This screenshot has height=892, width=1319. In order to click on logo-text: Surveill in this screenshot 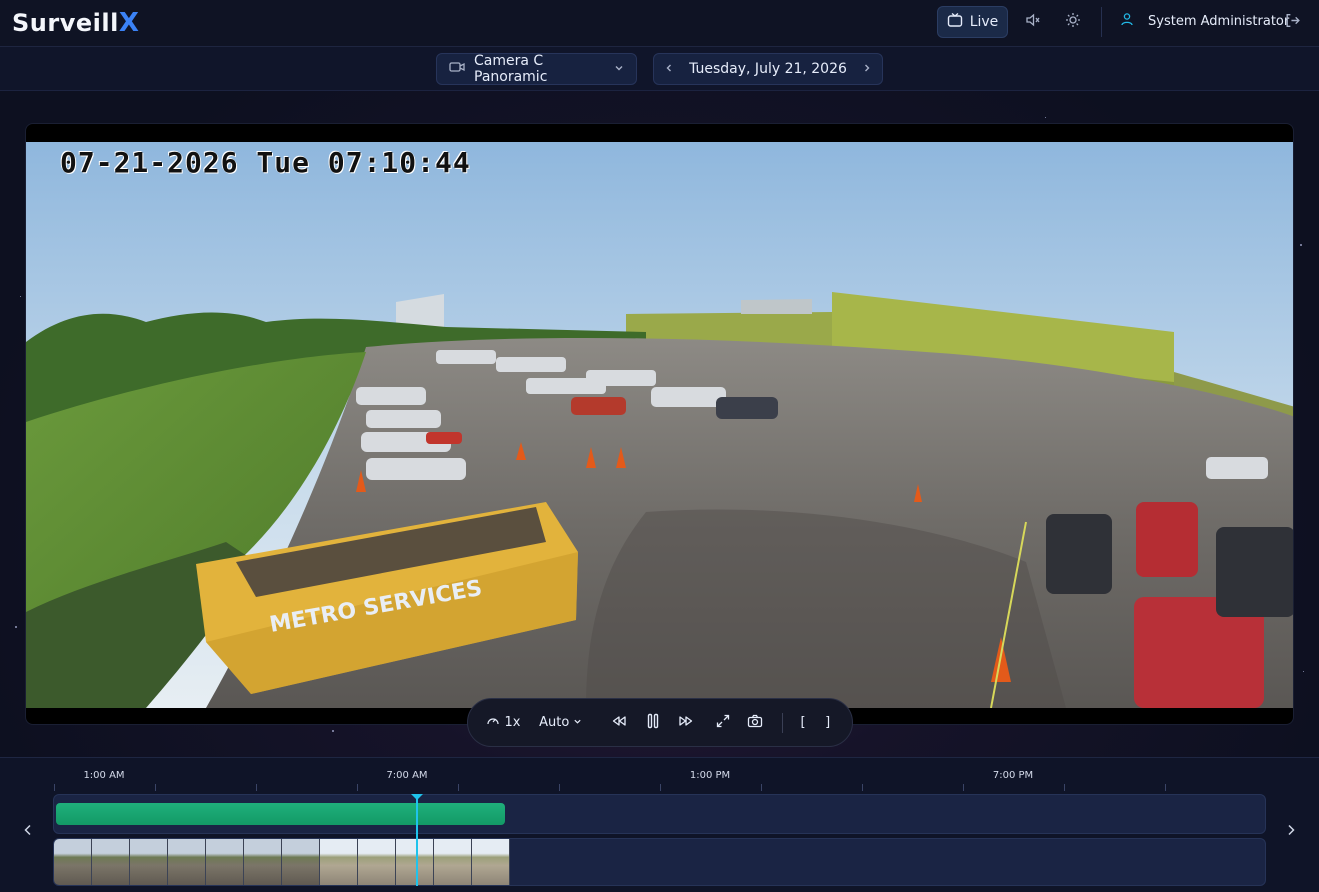, I will do `click(65, 23)`.